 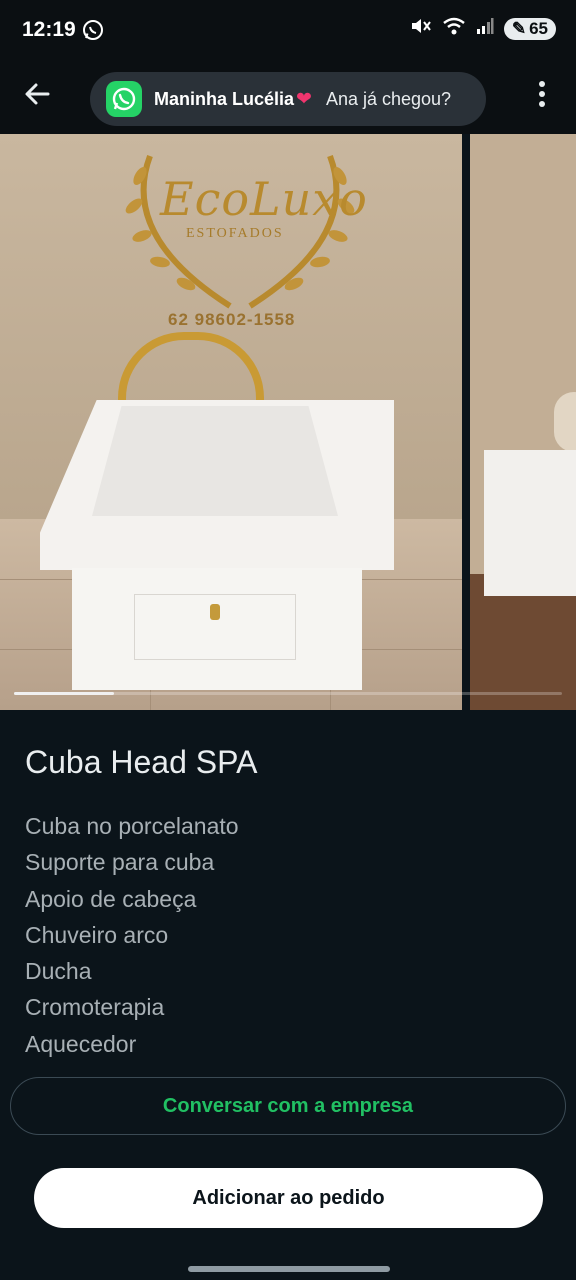 What do you see at coordinates (235, 233) in the screenshot?
I see `image-logo-subtitle: ESTOFADOS` at bounding box center [235, 233].